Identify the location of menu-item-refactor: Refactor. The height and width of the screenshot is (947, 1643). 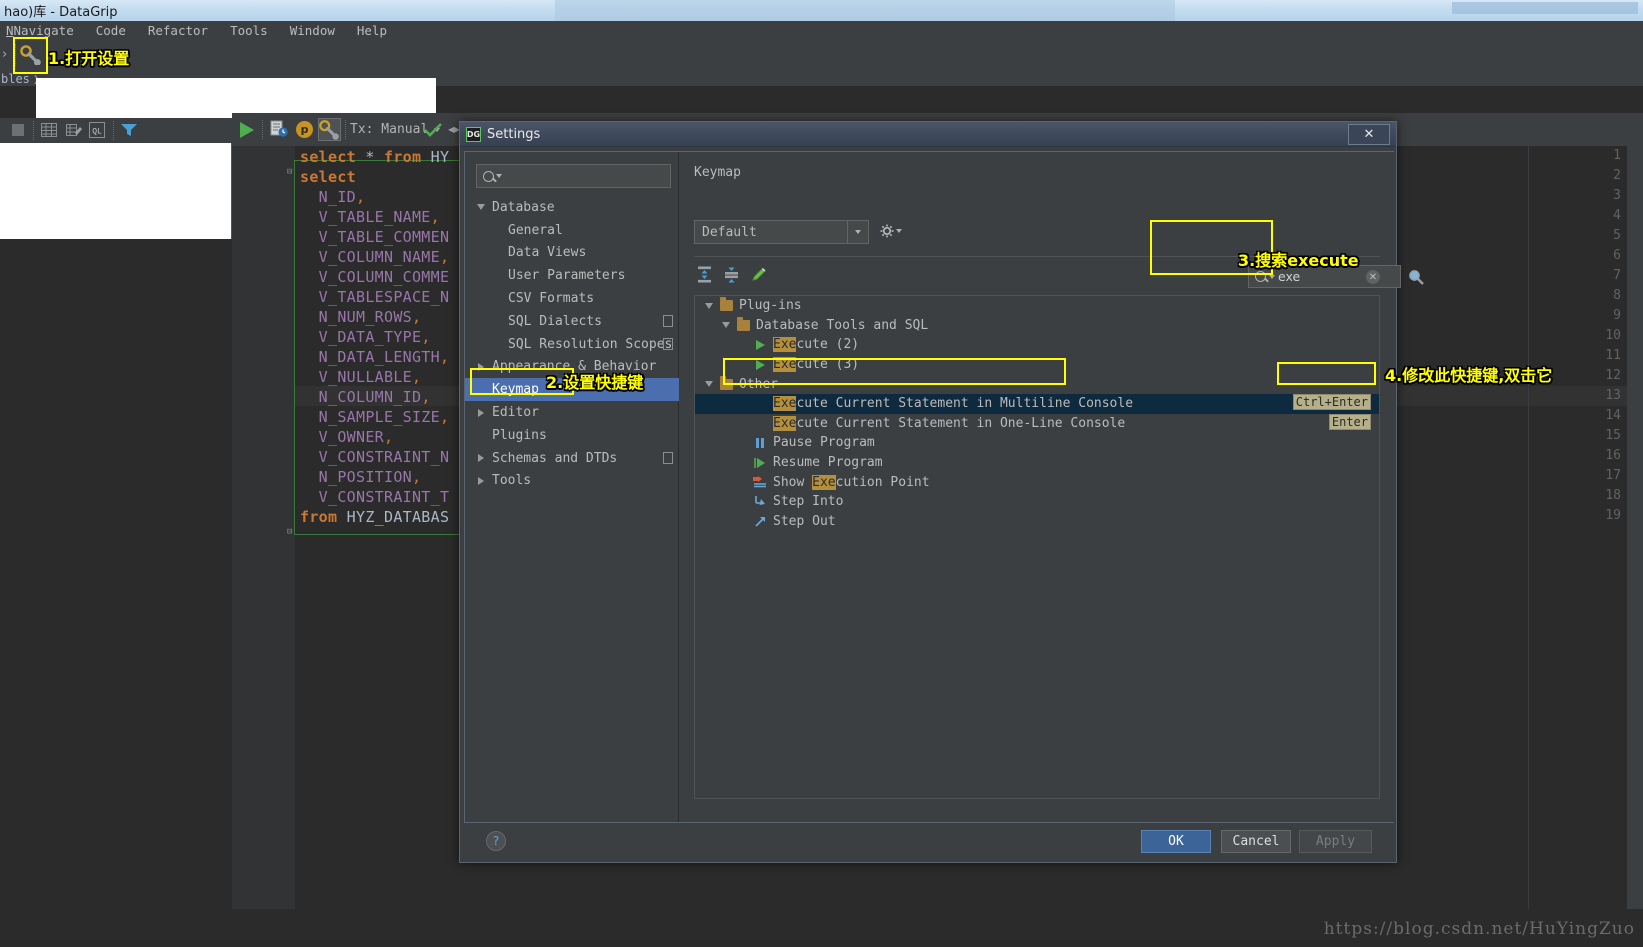
(178, 30).